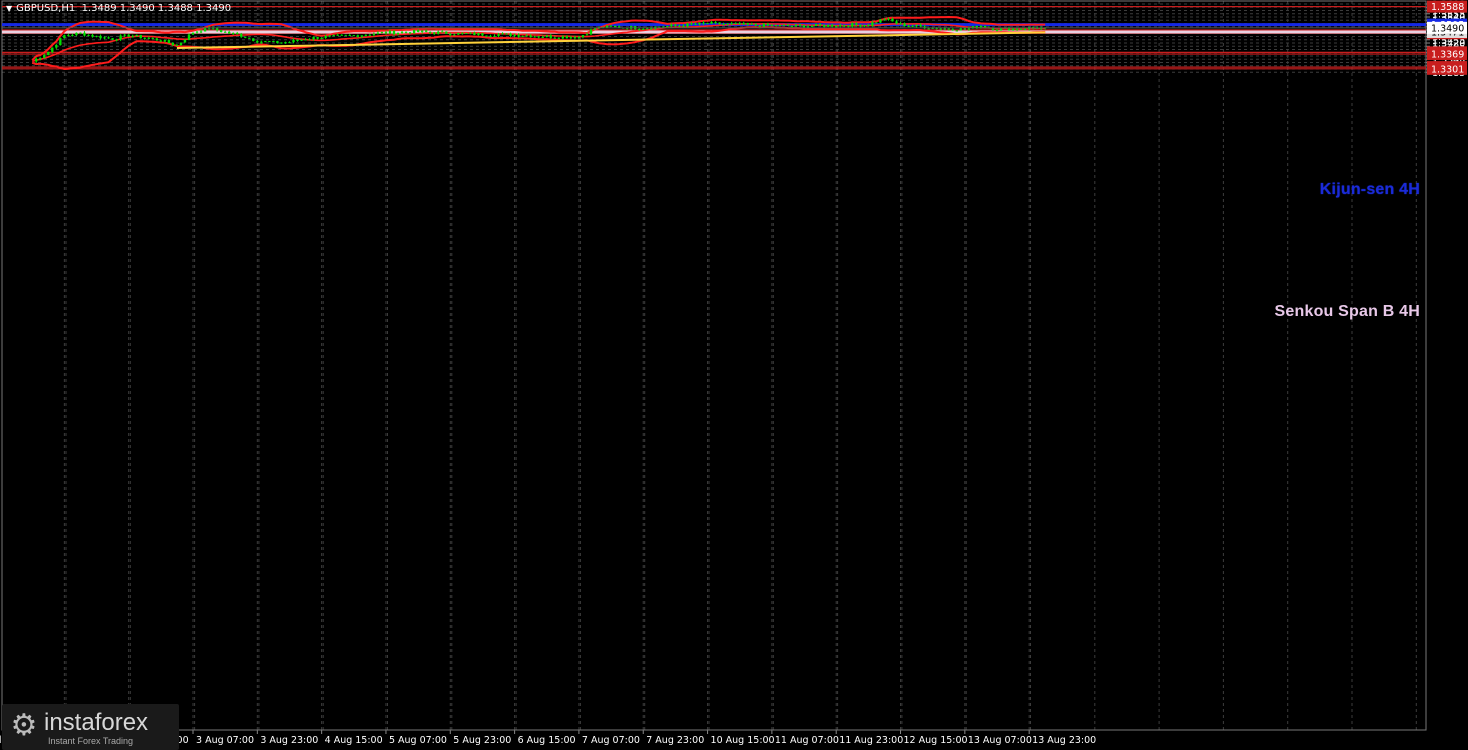  Describe the element at coordinates (225, 740) in the screenshot. I see `x-tick-label: 3 Aug 07:00` at that location.